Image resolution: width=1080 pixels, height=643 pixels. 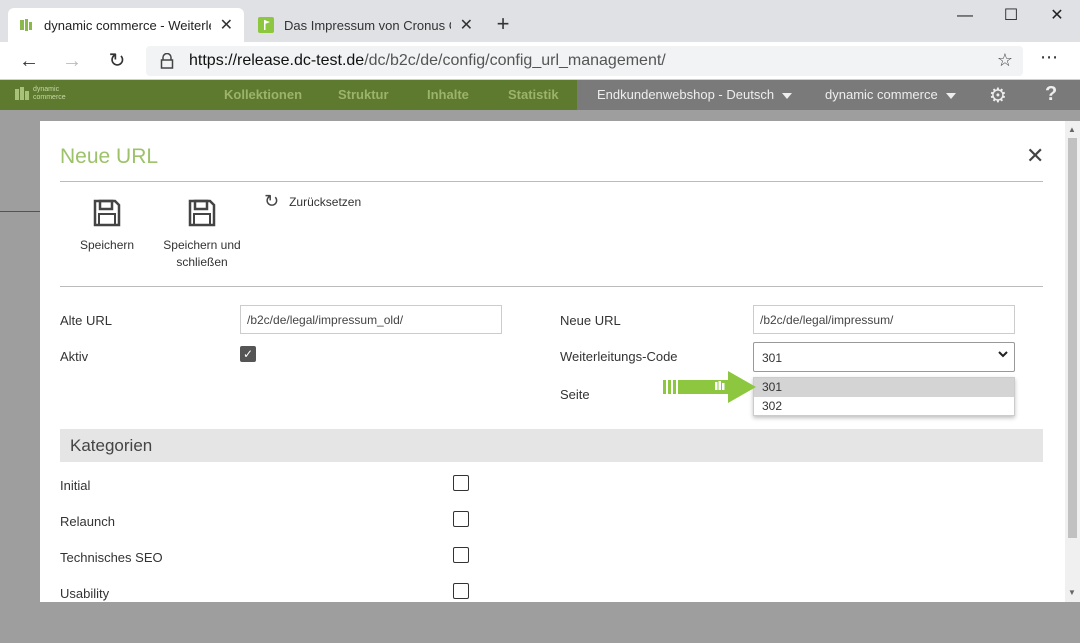 I want to click on minimize-icon: —, so click(x=965, y=16).